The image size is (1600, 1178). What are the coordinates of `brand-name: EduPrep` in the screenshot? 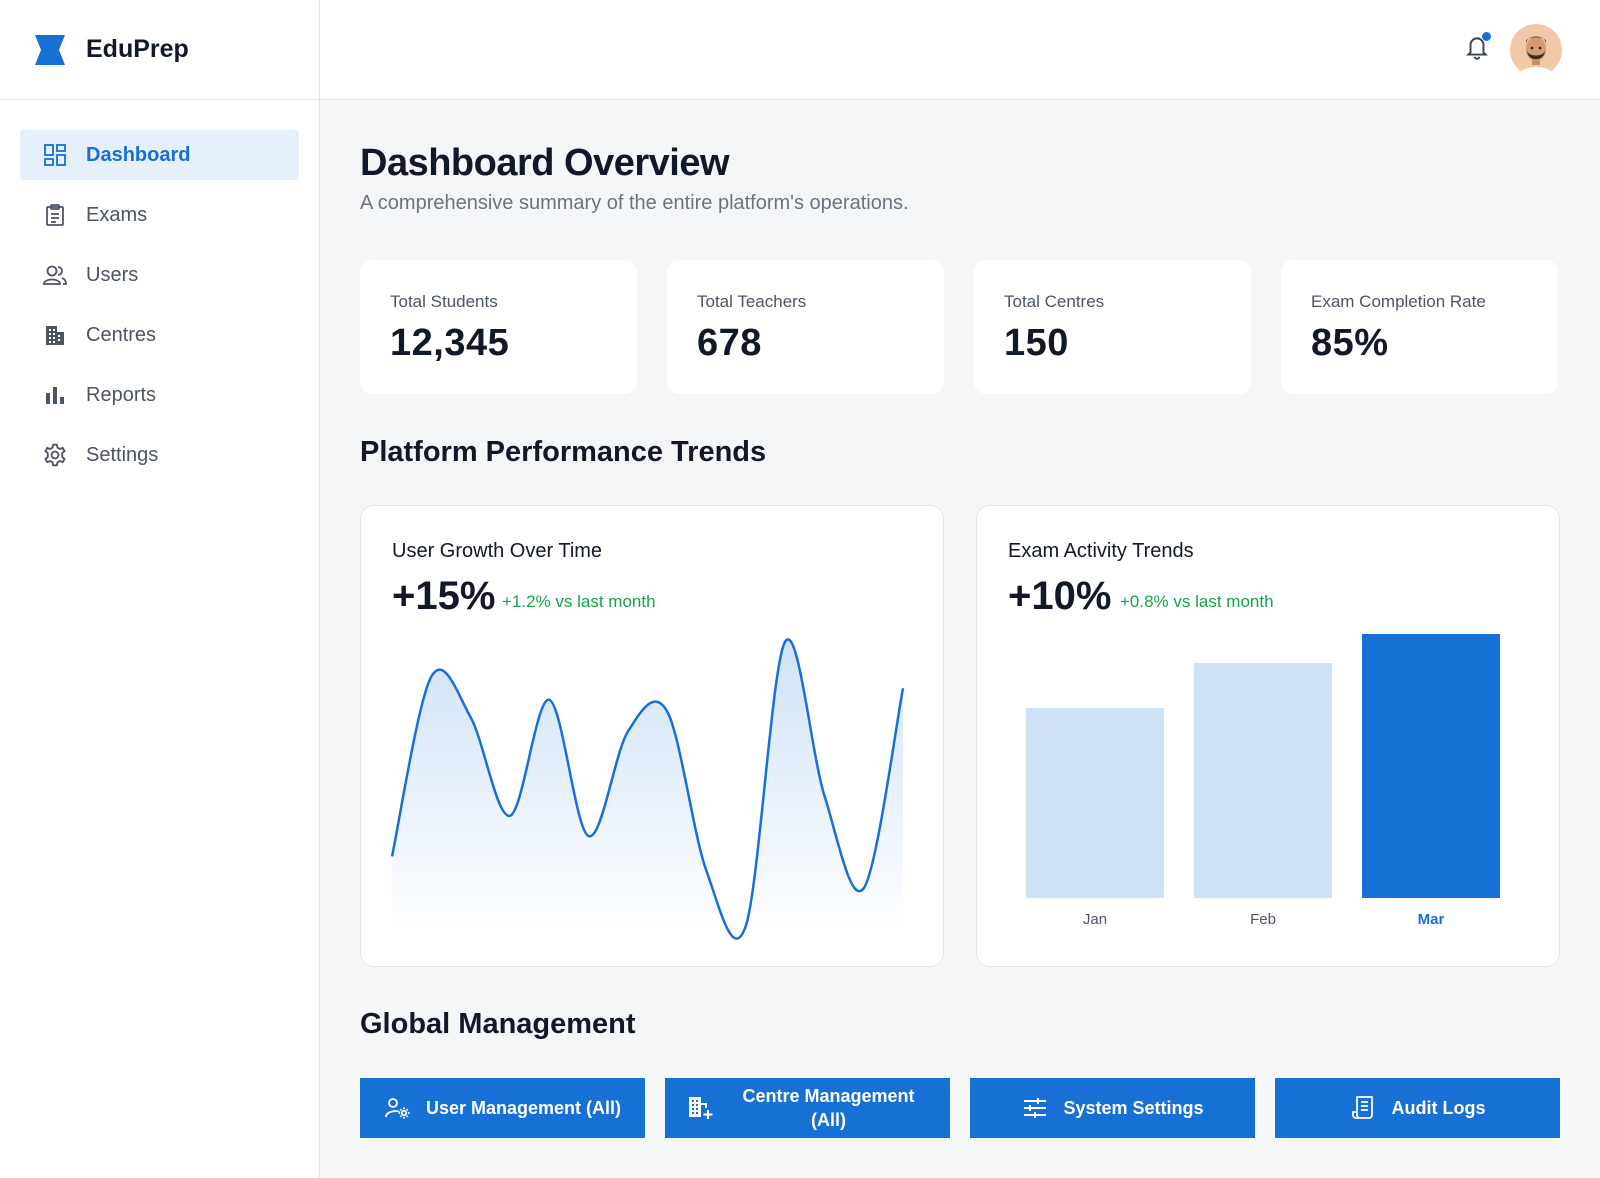 It's located at (137, 49).